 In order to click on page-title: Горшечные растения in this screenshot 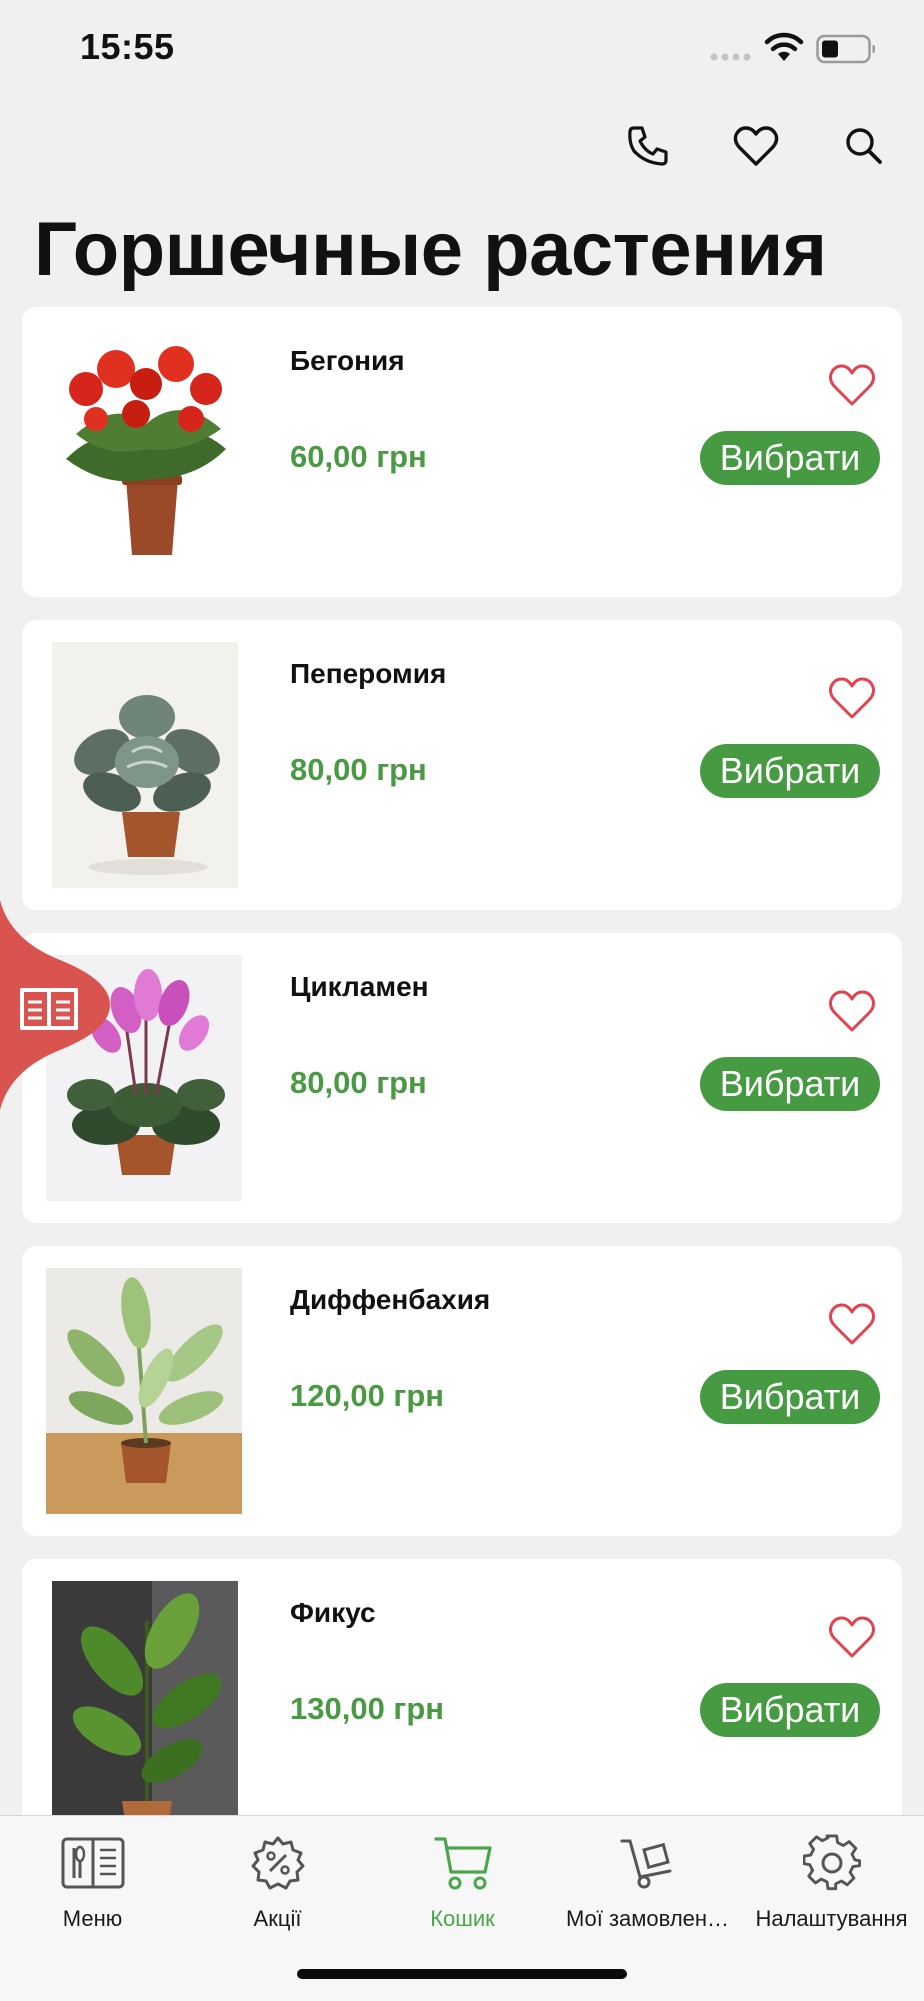, I will do `click(430, 249)`.